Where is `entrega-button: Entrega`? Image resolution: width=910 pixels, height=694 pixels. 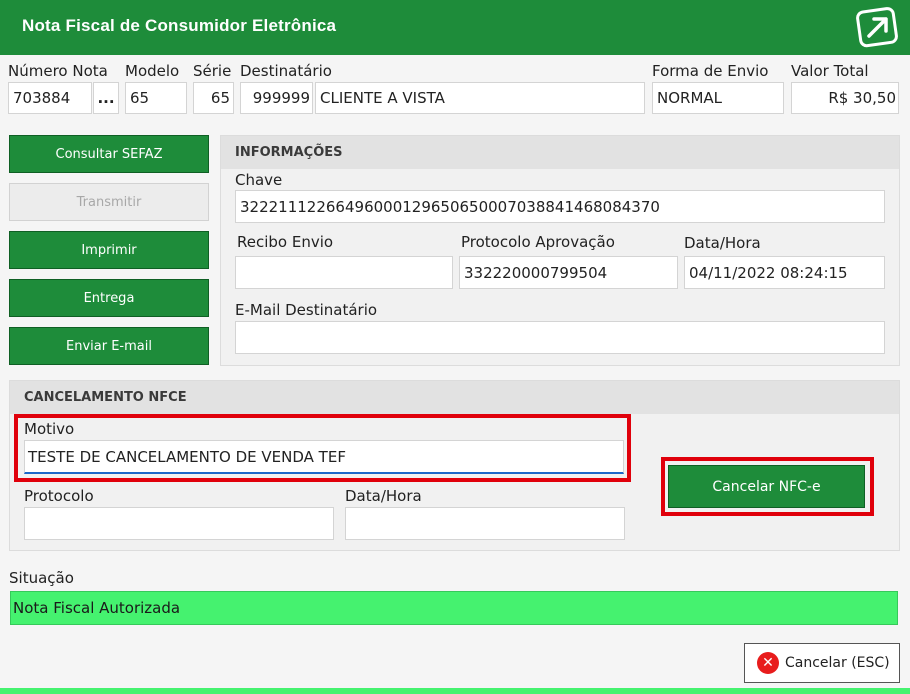
entrega-button: Entrega is located at coordinates (109, 298).